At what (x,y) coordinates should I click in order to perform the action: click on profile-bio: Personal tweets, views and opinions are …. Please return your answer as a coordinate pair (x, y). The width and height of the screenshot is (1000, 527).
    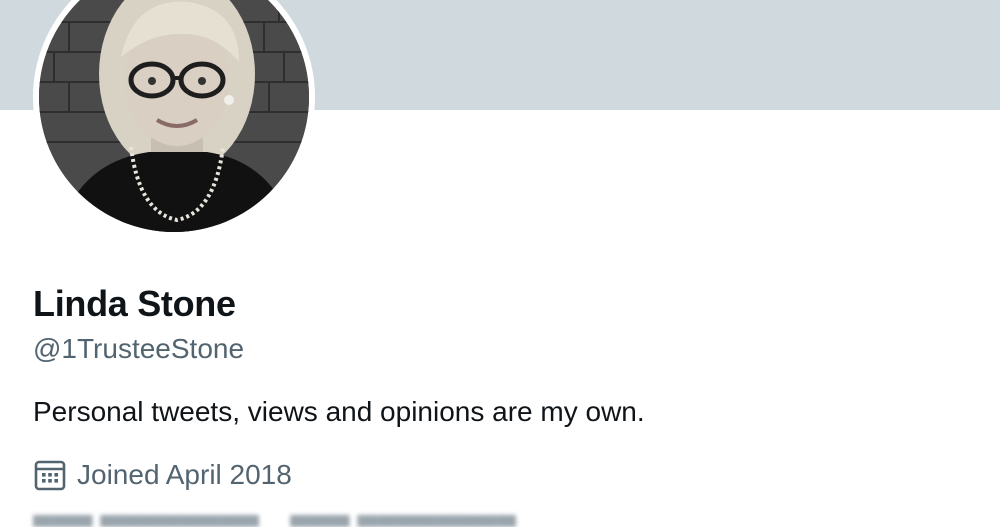
    Looking at the image, I should click on (339, 411).